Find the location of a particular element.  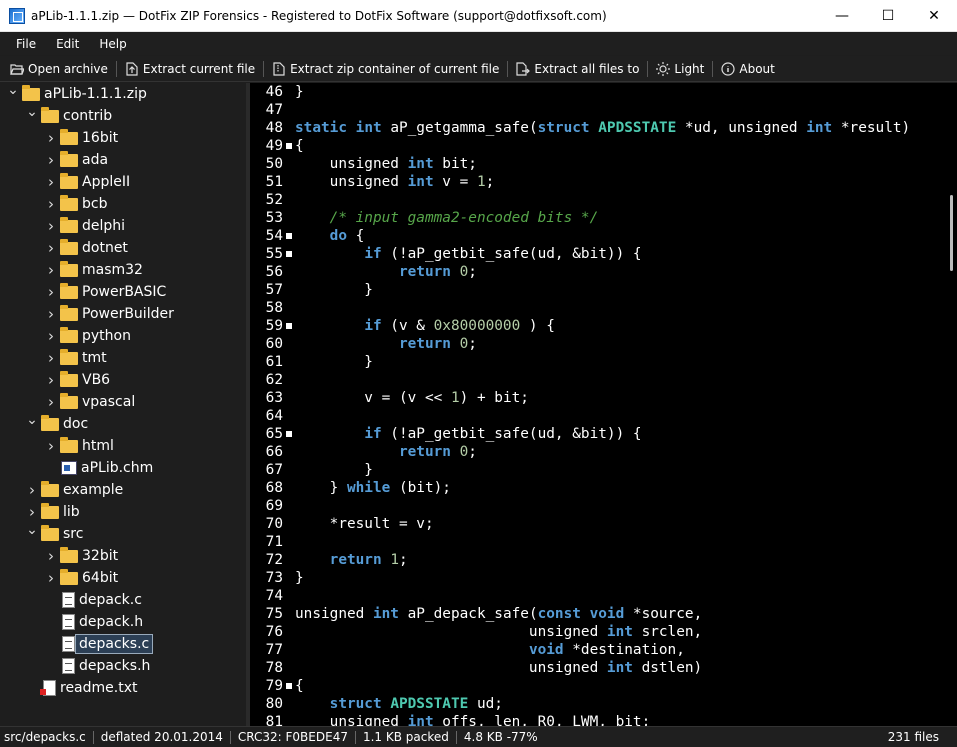

tree-item: › vpascal is located at coordinates (91, 402).